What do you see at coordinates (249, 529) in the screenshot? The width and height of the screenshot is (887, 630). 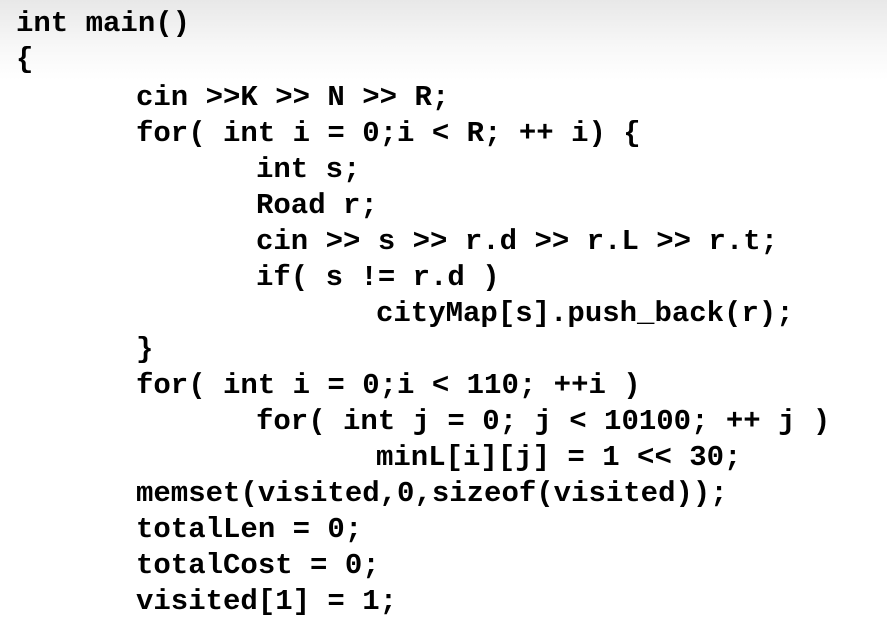 I see `code-line: totalLen = 0;` at bounding box center [249, 529].